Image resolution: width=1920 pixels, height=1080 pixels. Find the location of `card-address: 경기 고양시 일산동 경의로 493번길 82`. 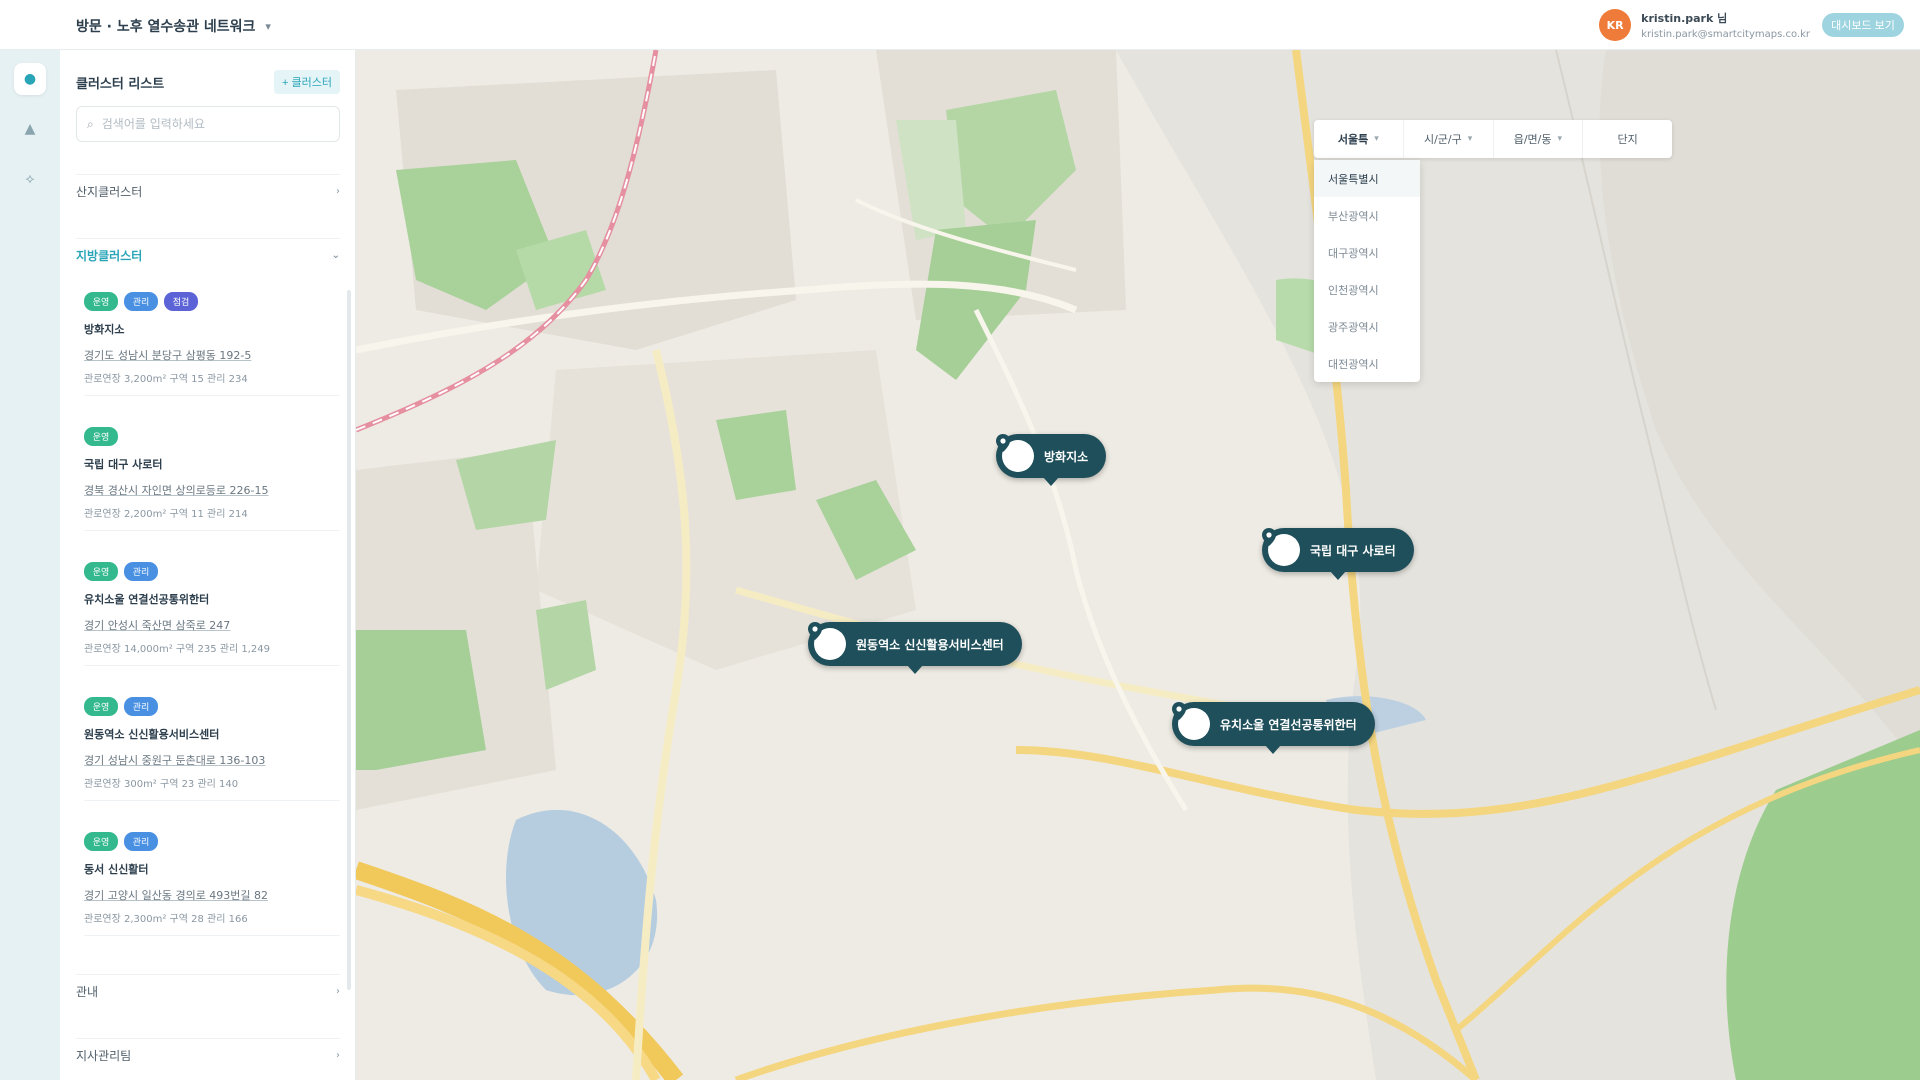

card-address: 경기 고양시 일산동 경의로 493번길 82 is located at coordinates (212, 895).